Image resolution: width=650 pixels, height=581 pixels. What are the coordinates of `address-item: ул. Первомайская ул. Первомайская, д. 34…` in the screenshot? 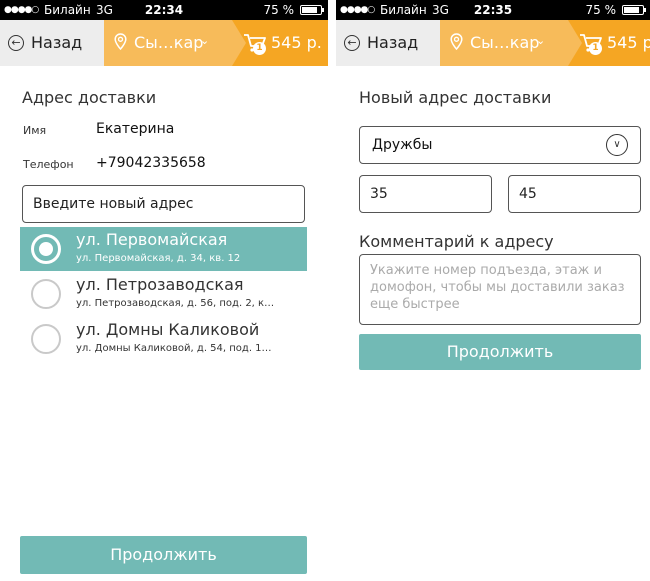 It's located at (163, 249).